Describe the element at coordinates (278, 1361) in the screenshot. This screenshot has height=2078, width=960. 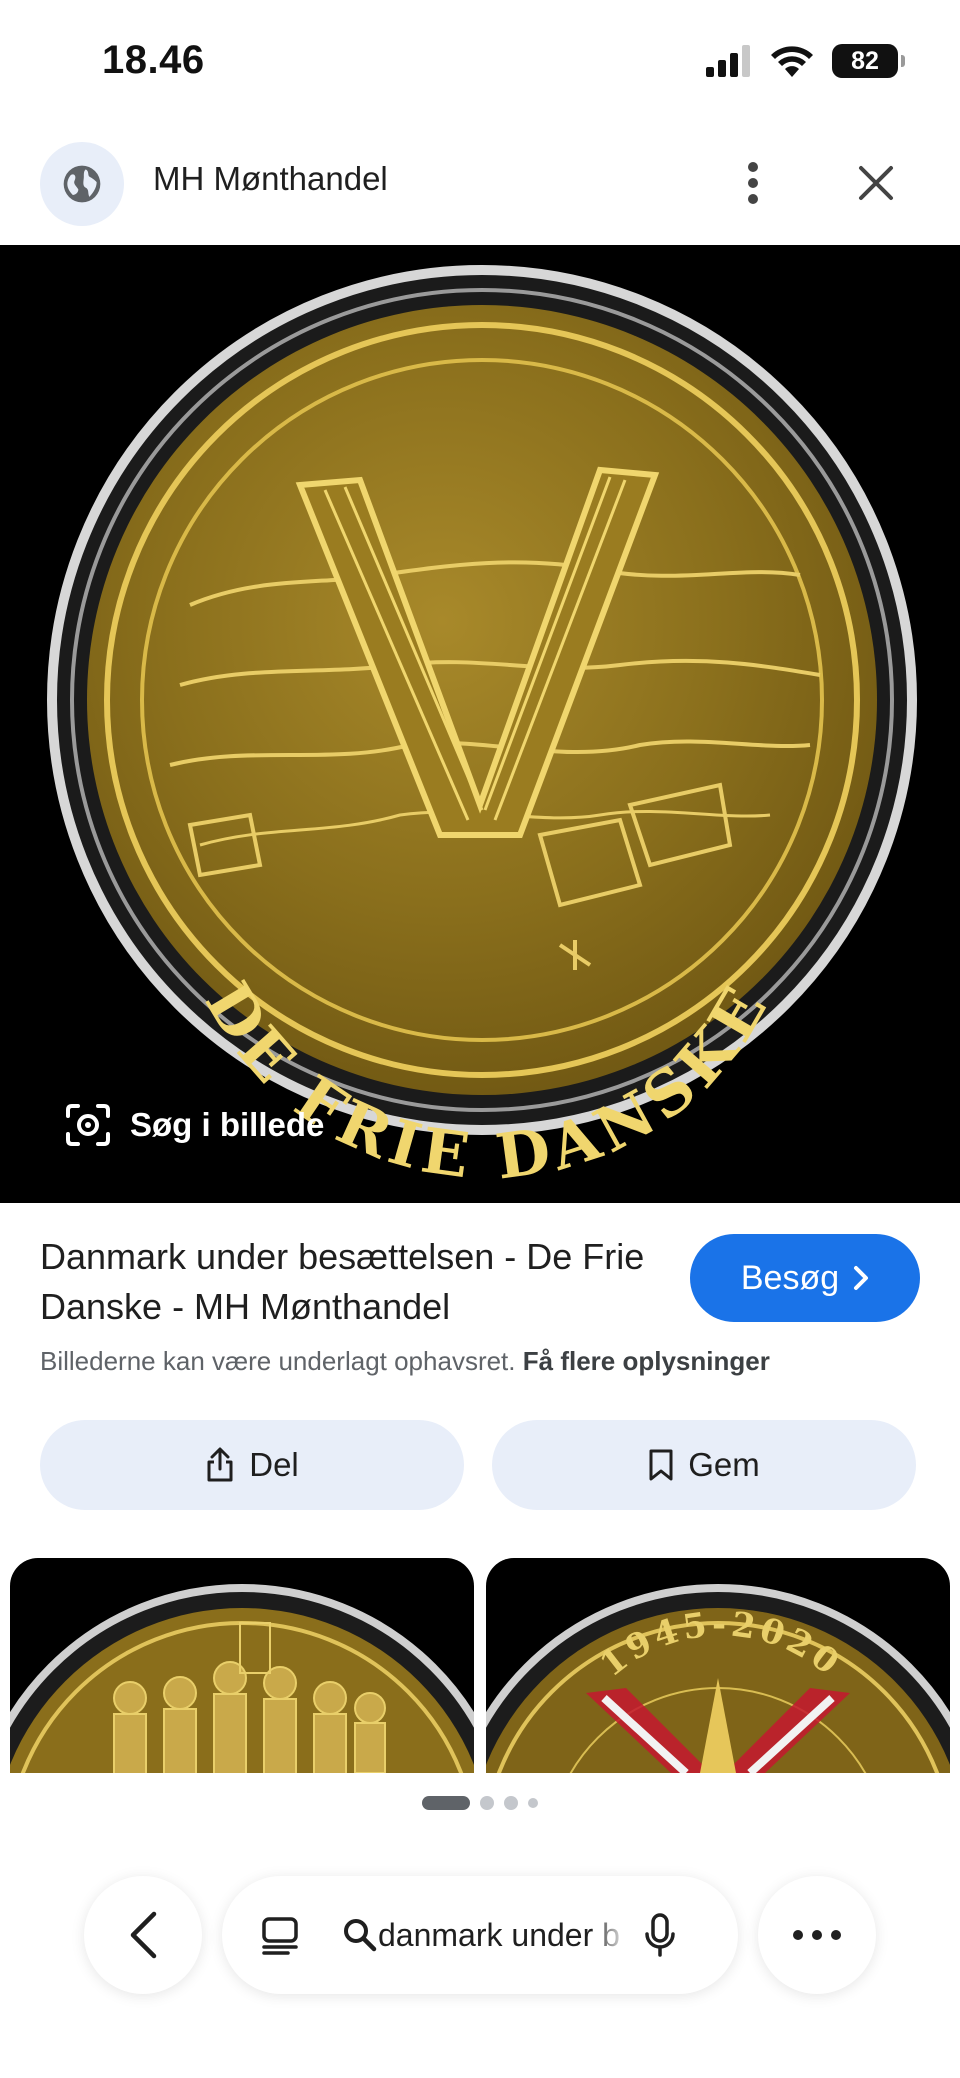
I see `copyright-text: Billederne kan være underlagt ophavsret.` at that location.